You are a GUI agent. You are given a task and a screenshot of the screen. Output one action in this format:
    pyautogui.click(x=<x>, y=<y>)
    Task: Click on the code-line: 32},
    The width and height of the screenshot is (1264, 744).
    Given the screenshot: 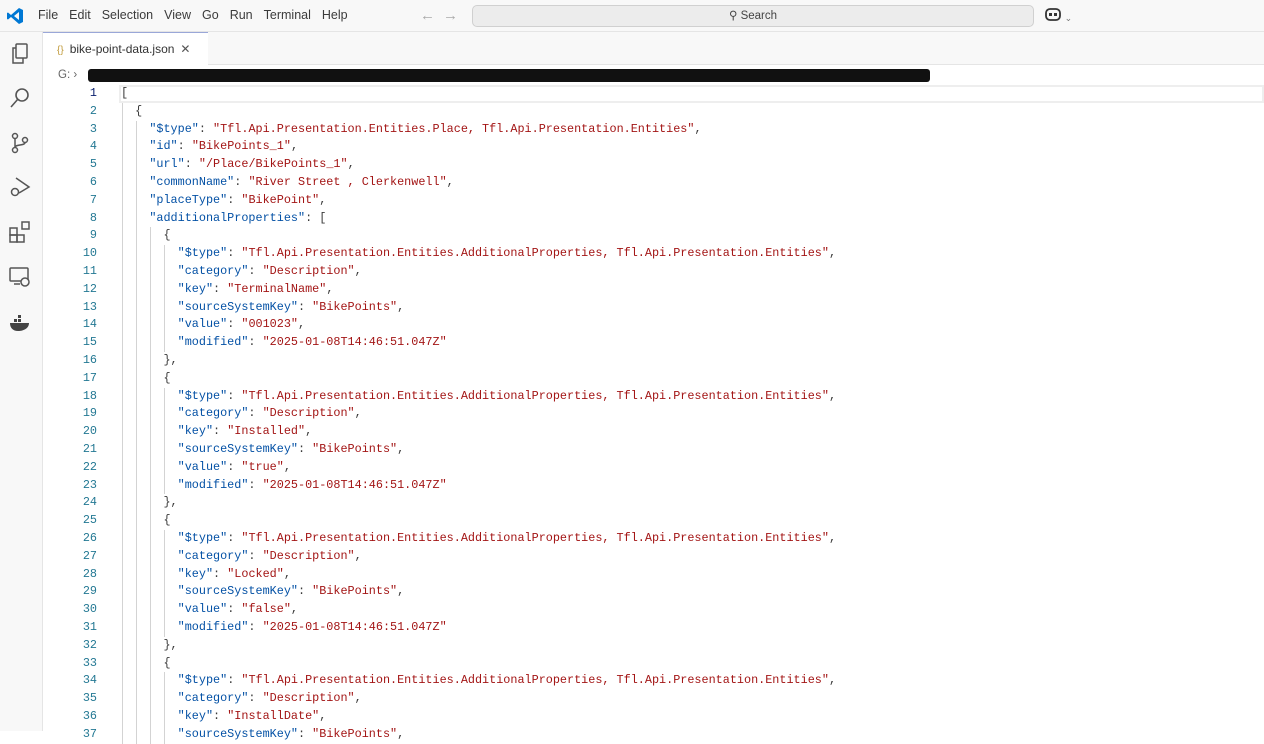 What is the action you would take?
    pyautogui.click(x=653, y=645)
    